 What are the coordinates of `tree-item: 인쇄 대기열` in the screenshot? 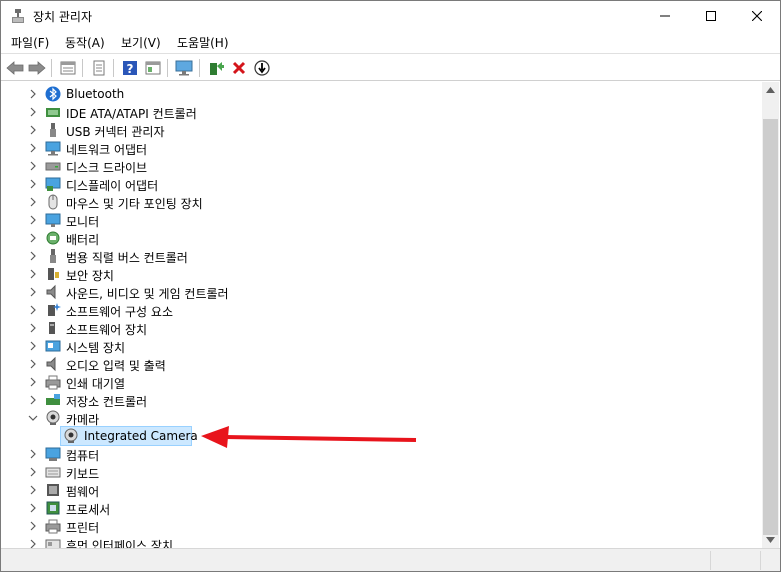 It's located at (372, 382).